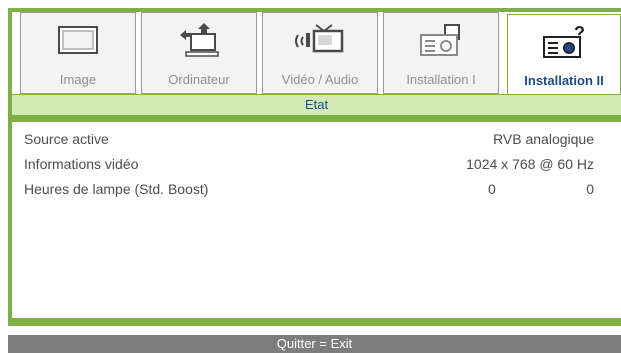 The width and height of the screenshot is (621, 353). What do you see at coordinates (307, 139) in the screenshot?
I see `list-item: Source active RVB analogique` at bounding box center [307, 139].